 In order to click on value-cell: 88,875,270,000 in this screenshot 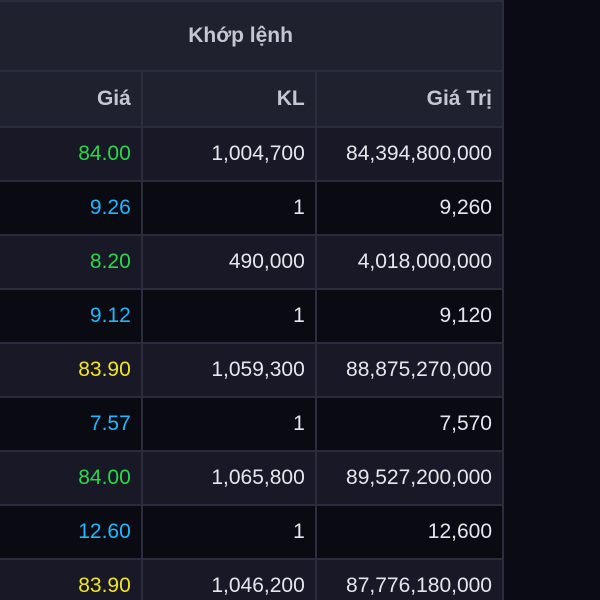, I will do `click(409, 370)`.